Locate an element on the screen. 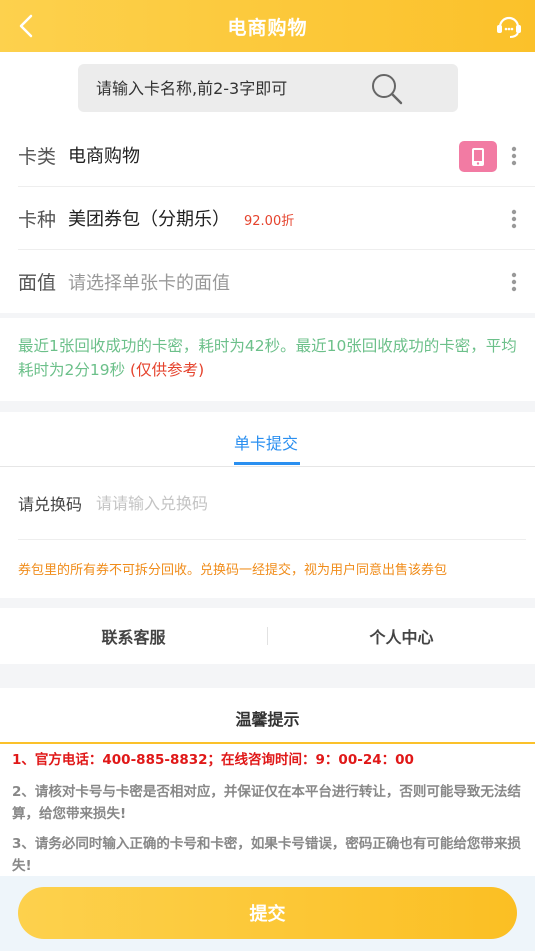 Image resolution: width=535 pixels, height=951 pixels. page-title: 电商购物 is located at coordinates (267, 27).